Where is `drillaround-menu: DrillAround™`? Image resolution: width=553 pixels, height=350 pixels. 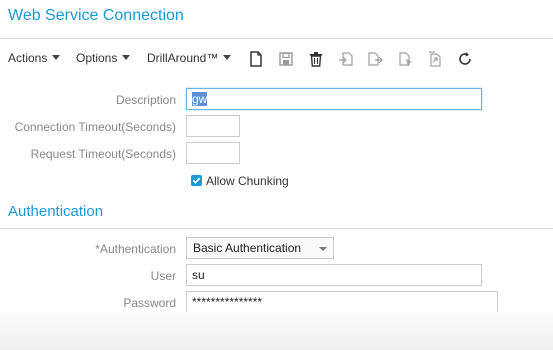
drillaround-menu: DrillAround™ is located at coordinates (189, 58).